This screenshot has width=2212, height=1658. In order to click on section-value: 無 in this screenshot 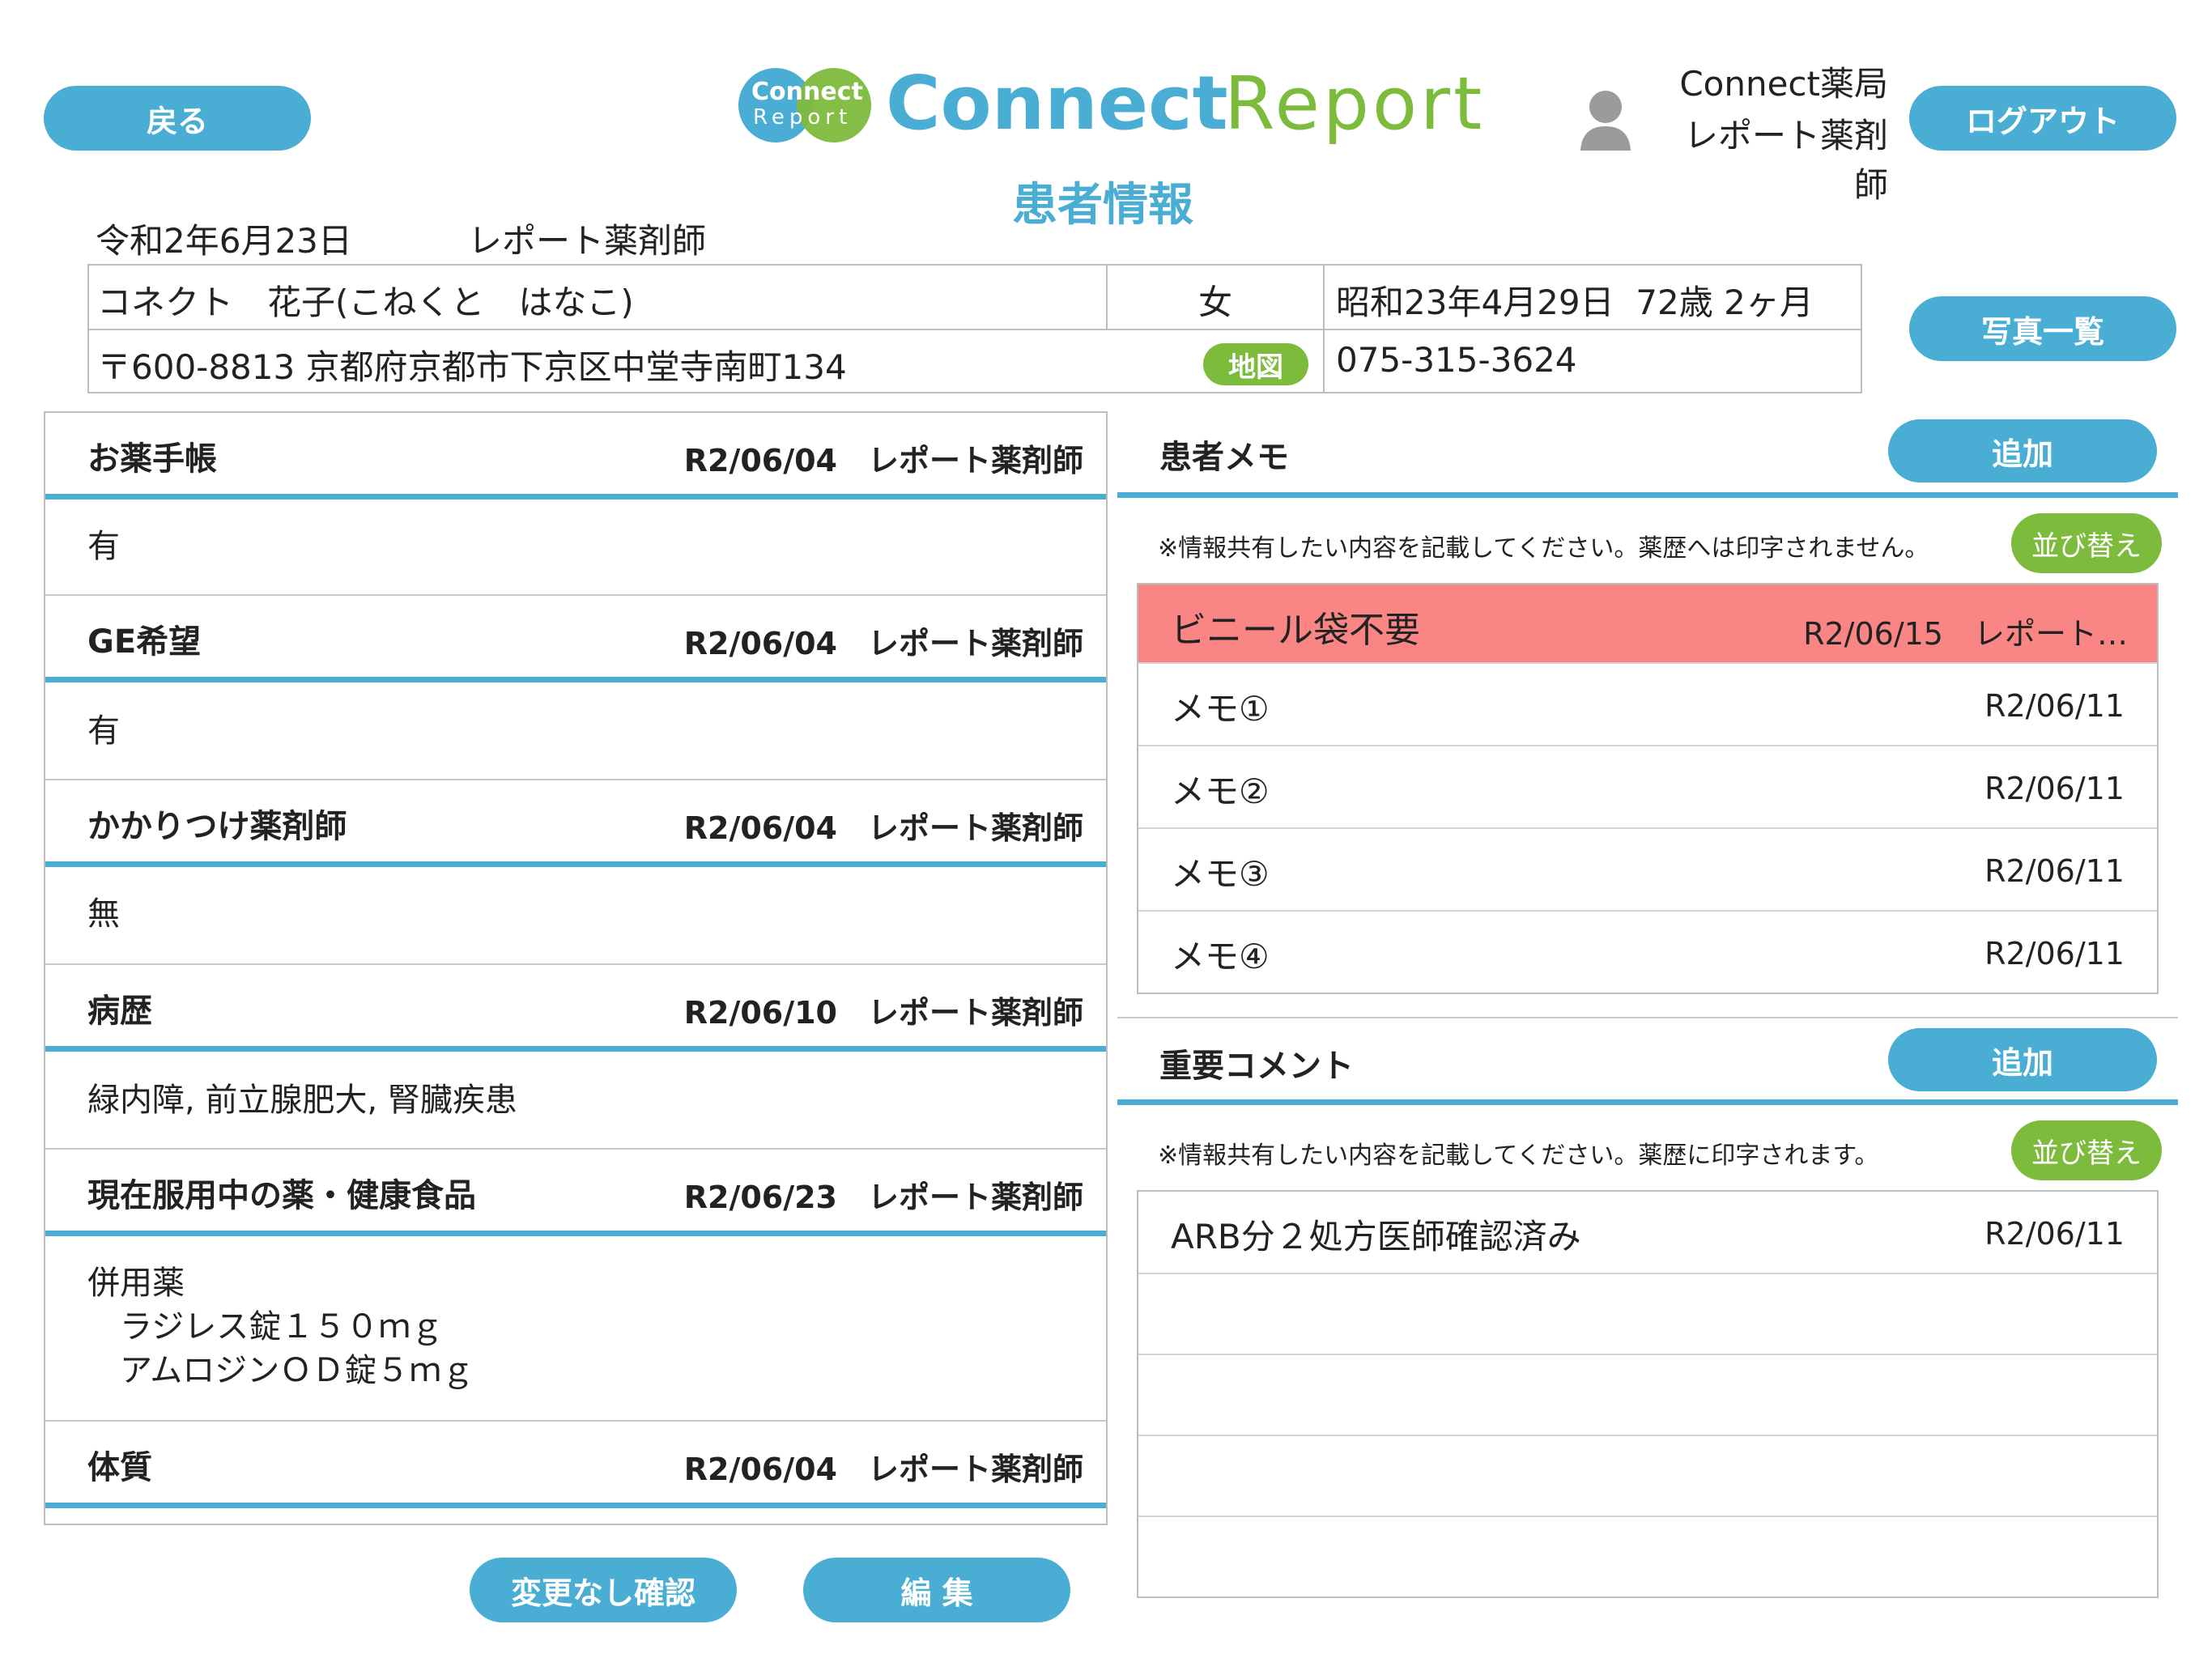, I will do `click(104, 914)`.